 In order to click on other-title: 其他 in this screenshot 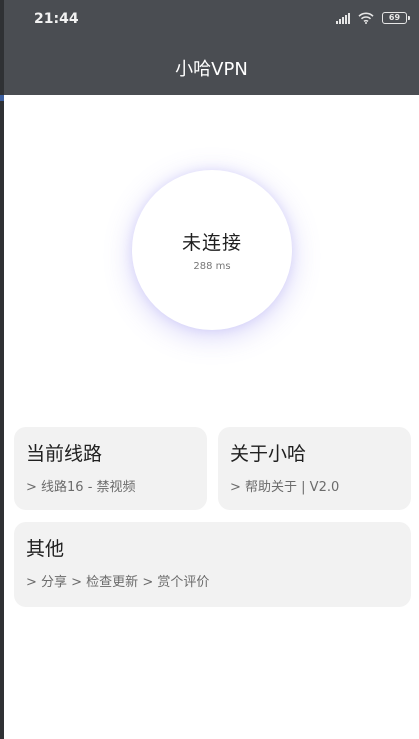, I will do `click(45, 549)`.